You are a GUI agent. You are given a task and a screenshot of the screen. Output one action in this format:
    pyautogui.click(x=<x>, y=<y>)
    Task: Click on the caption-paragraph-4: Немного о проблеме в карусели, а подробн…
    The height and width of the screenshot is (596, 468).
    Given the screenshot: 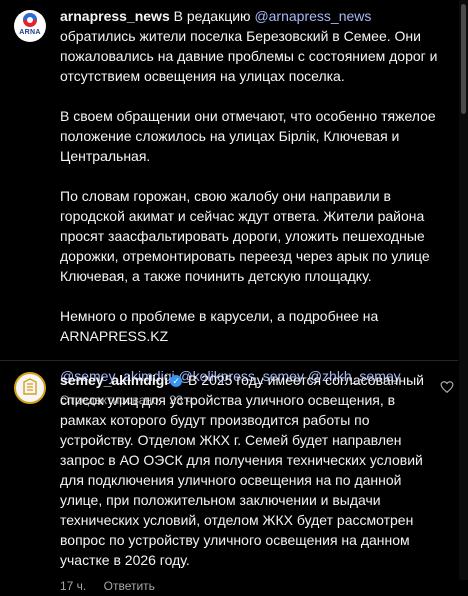 What is the action you would take?
    pyautogui.click(x=219, y=326)
    